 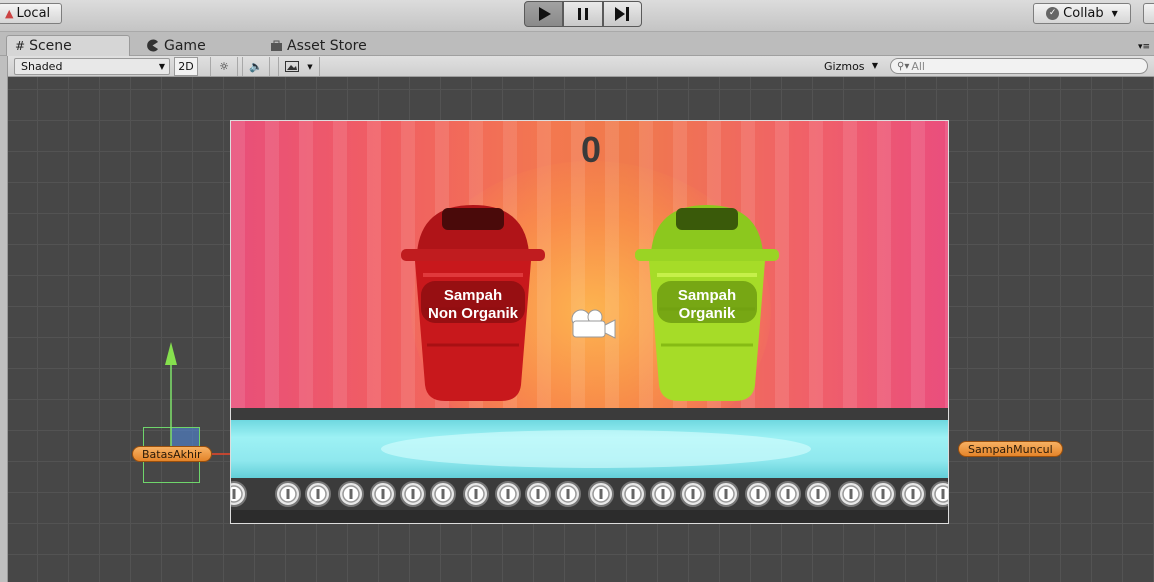 What do you see at coordinates (292, 66) in the screenshot?
I see `image-icon` at bounding box center [292, 66].